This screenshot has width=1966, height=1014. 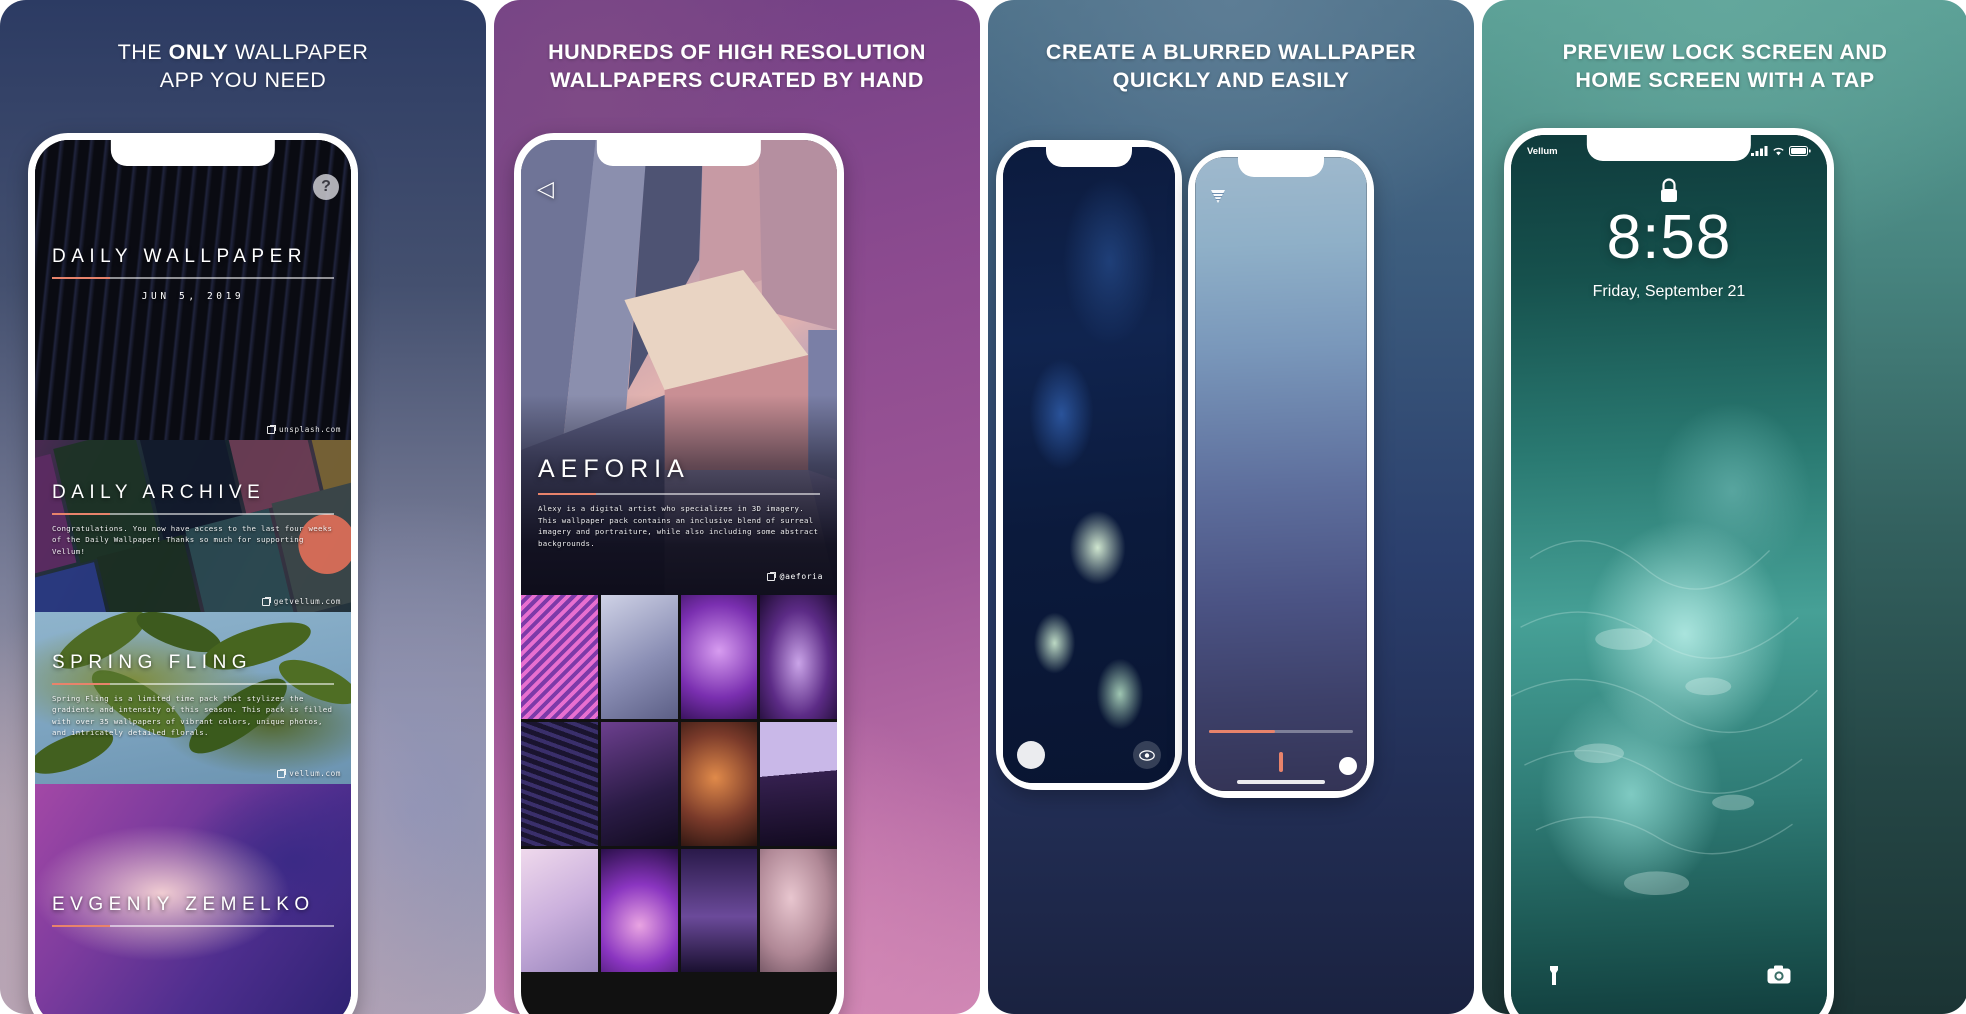 What do you see at coordinates (159, 492) in the screenshot?
I see `daily-archive-title: DAILY ARCHIVE` at bounding box center [159, 492].